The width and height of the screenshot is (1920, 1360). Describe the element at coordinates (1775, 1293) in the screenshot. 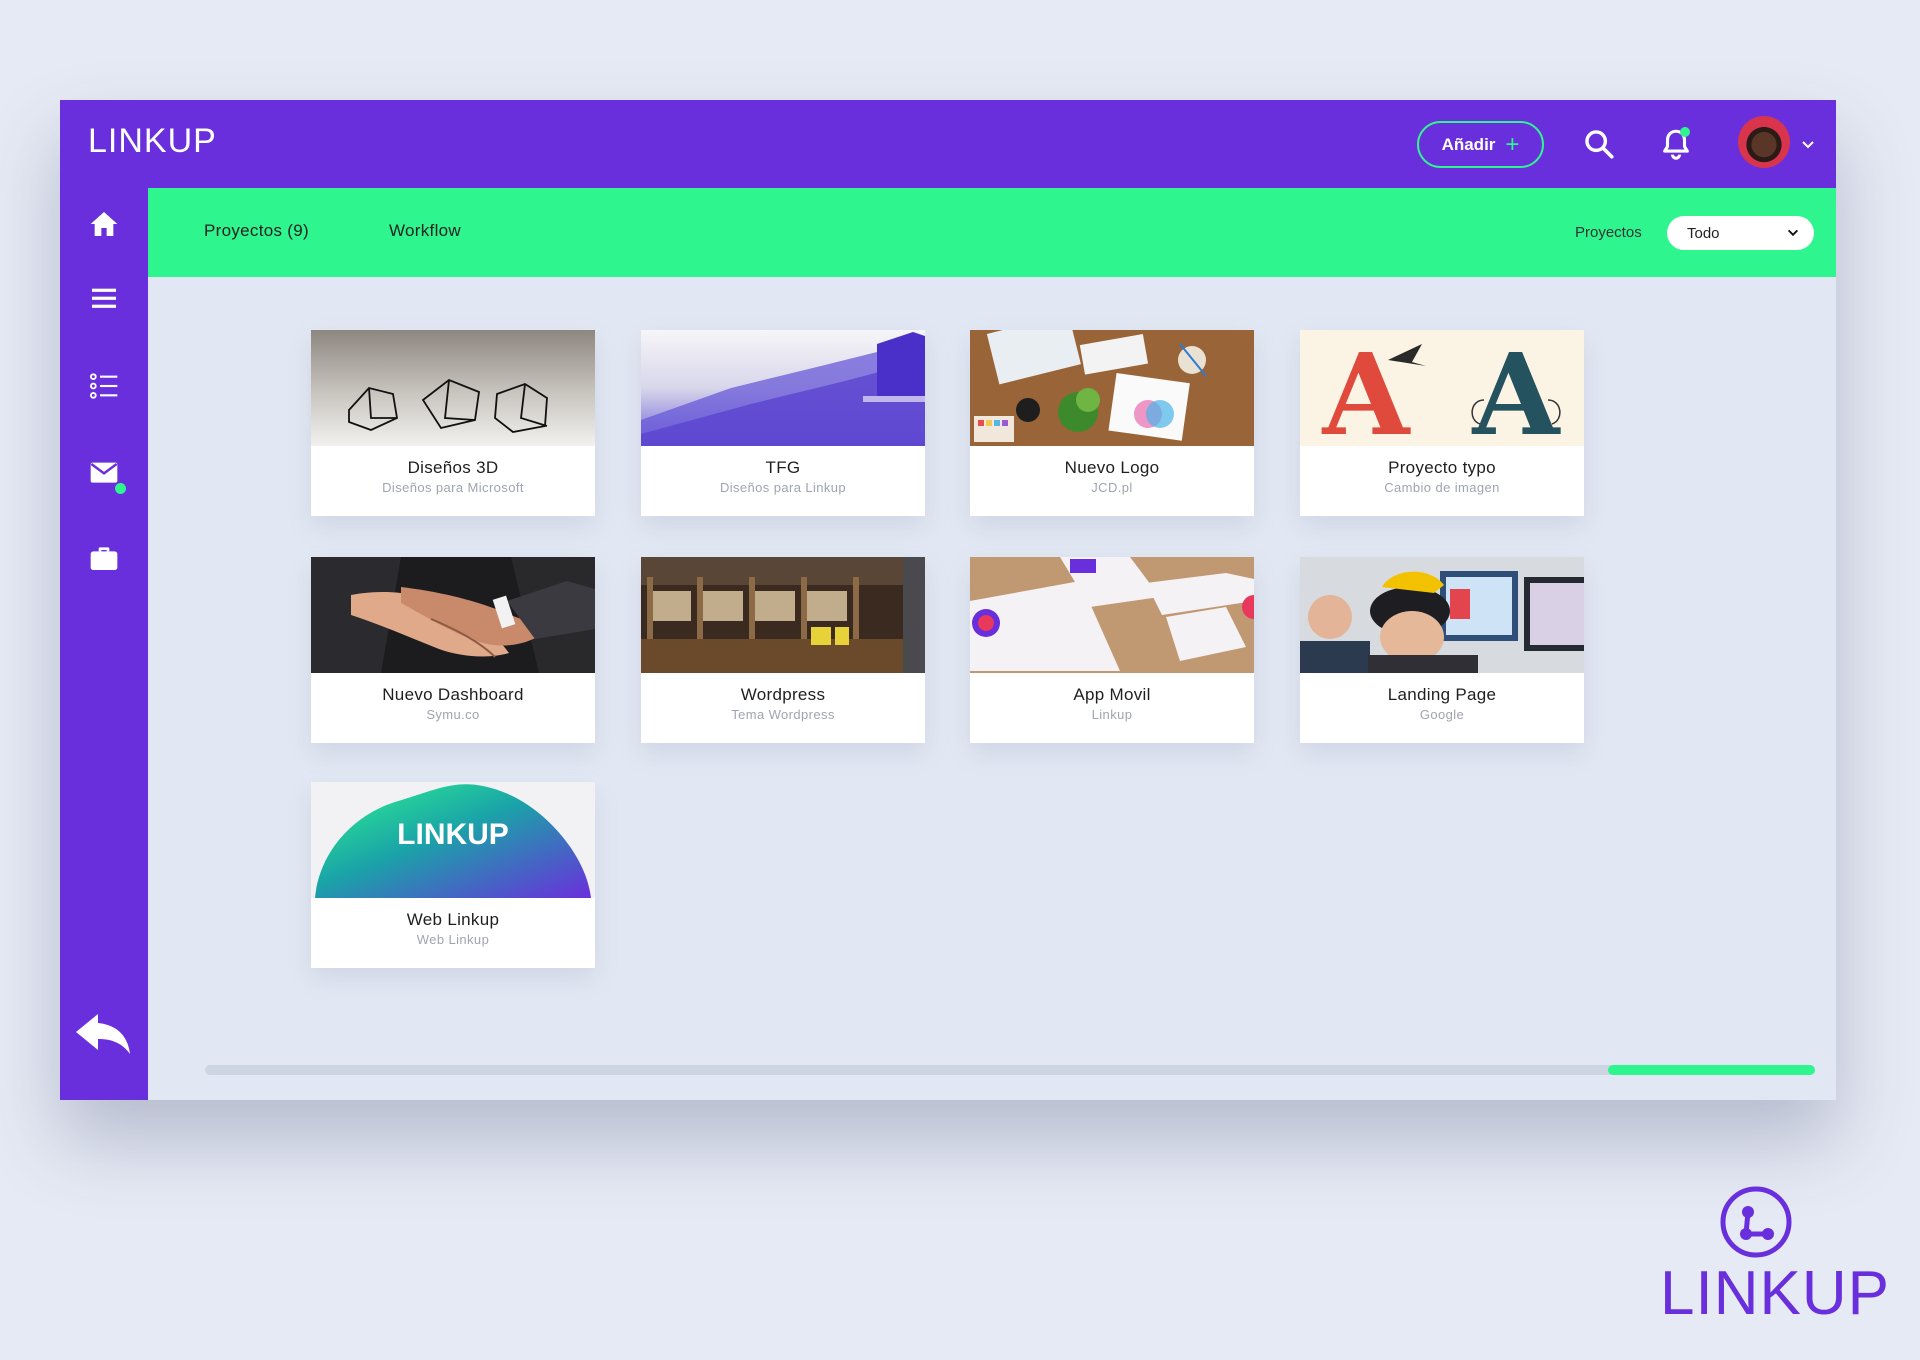

I see `brand-wordmark: LINKUP` at that location.